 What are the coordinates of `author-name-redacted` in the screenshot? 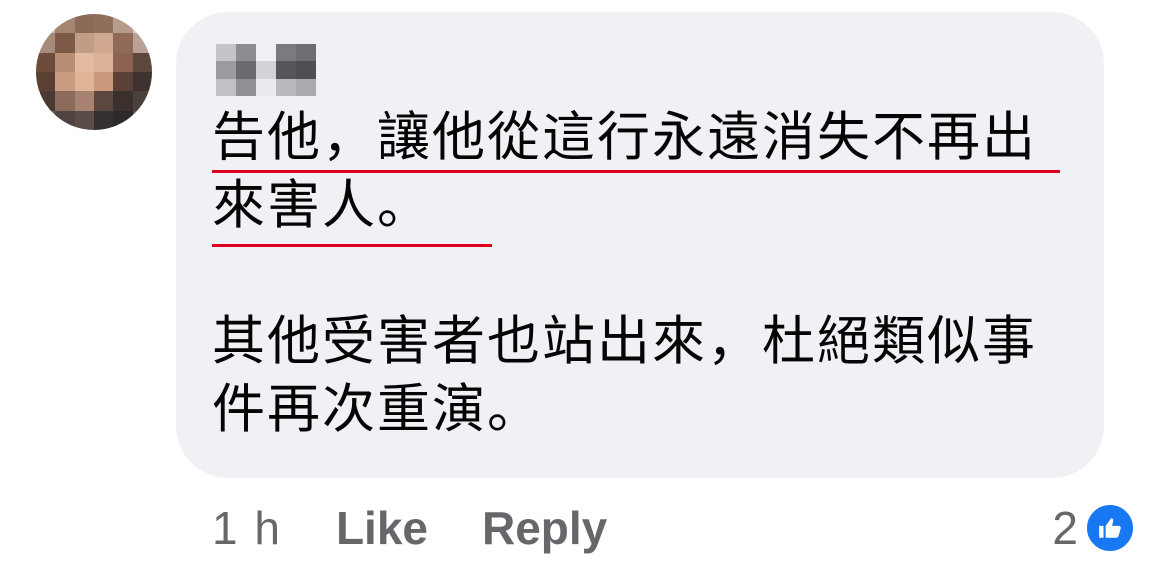 It's located at (266, 70).